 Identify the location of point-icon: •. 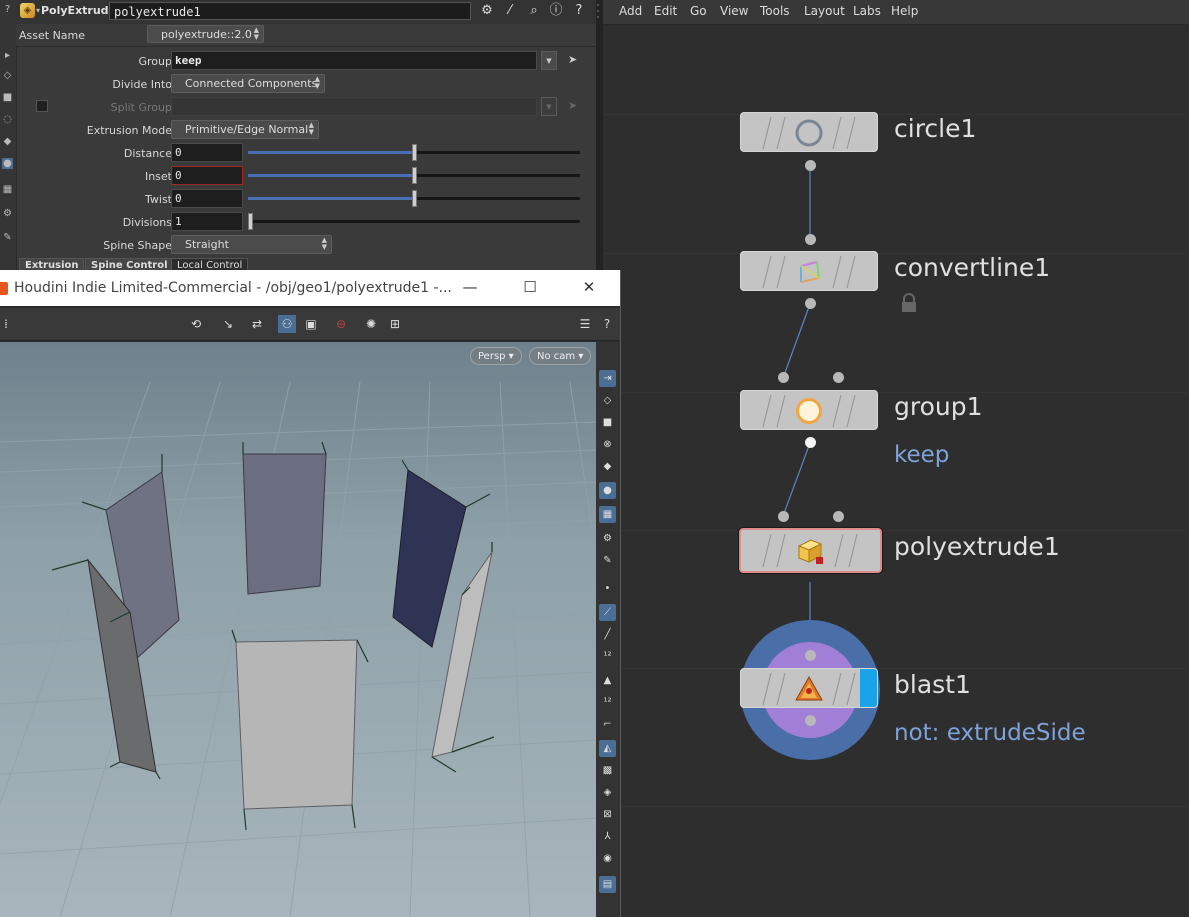
(607, 588).